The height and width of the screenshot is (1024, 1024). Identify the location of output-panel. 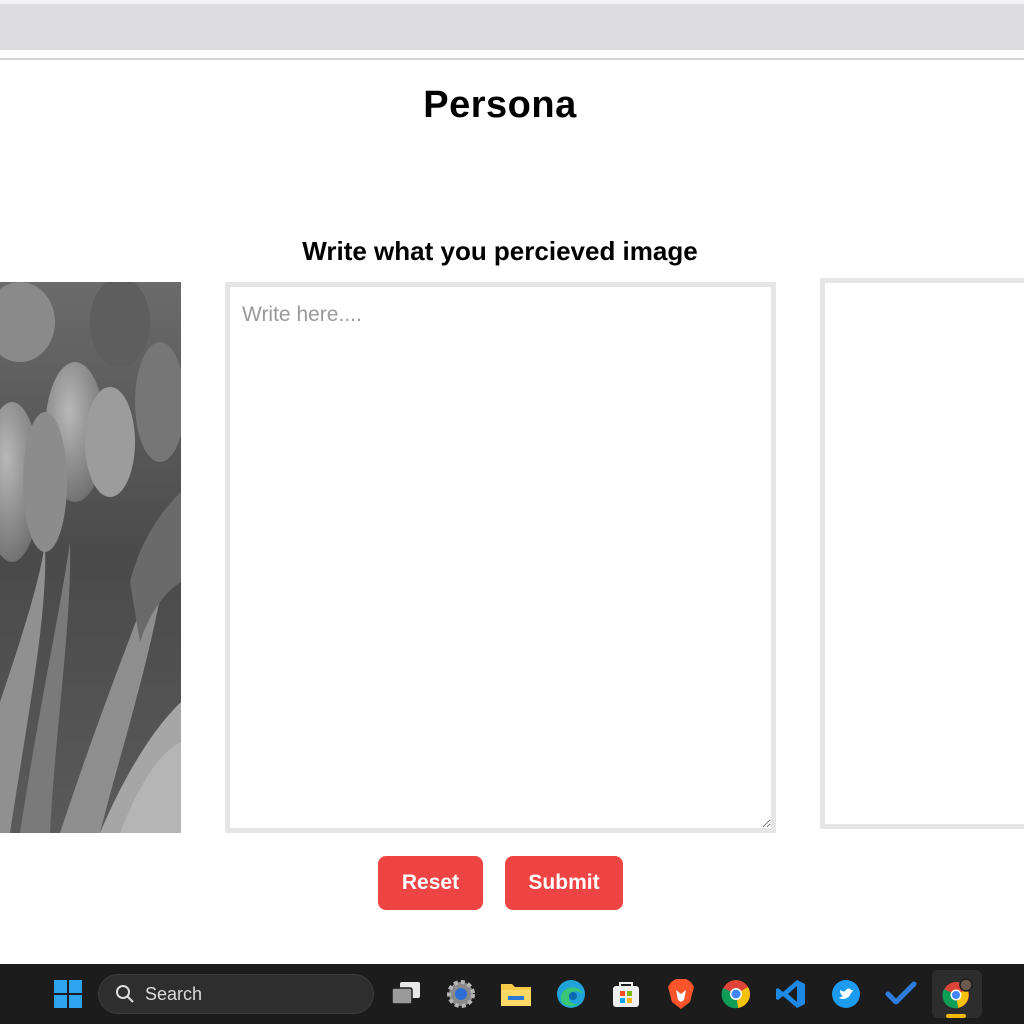
(922, 553).